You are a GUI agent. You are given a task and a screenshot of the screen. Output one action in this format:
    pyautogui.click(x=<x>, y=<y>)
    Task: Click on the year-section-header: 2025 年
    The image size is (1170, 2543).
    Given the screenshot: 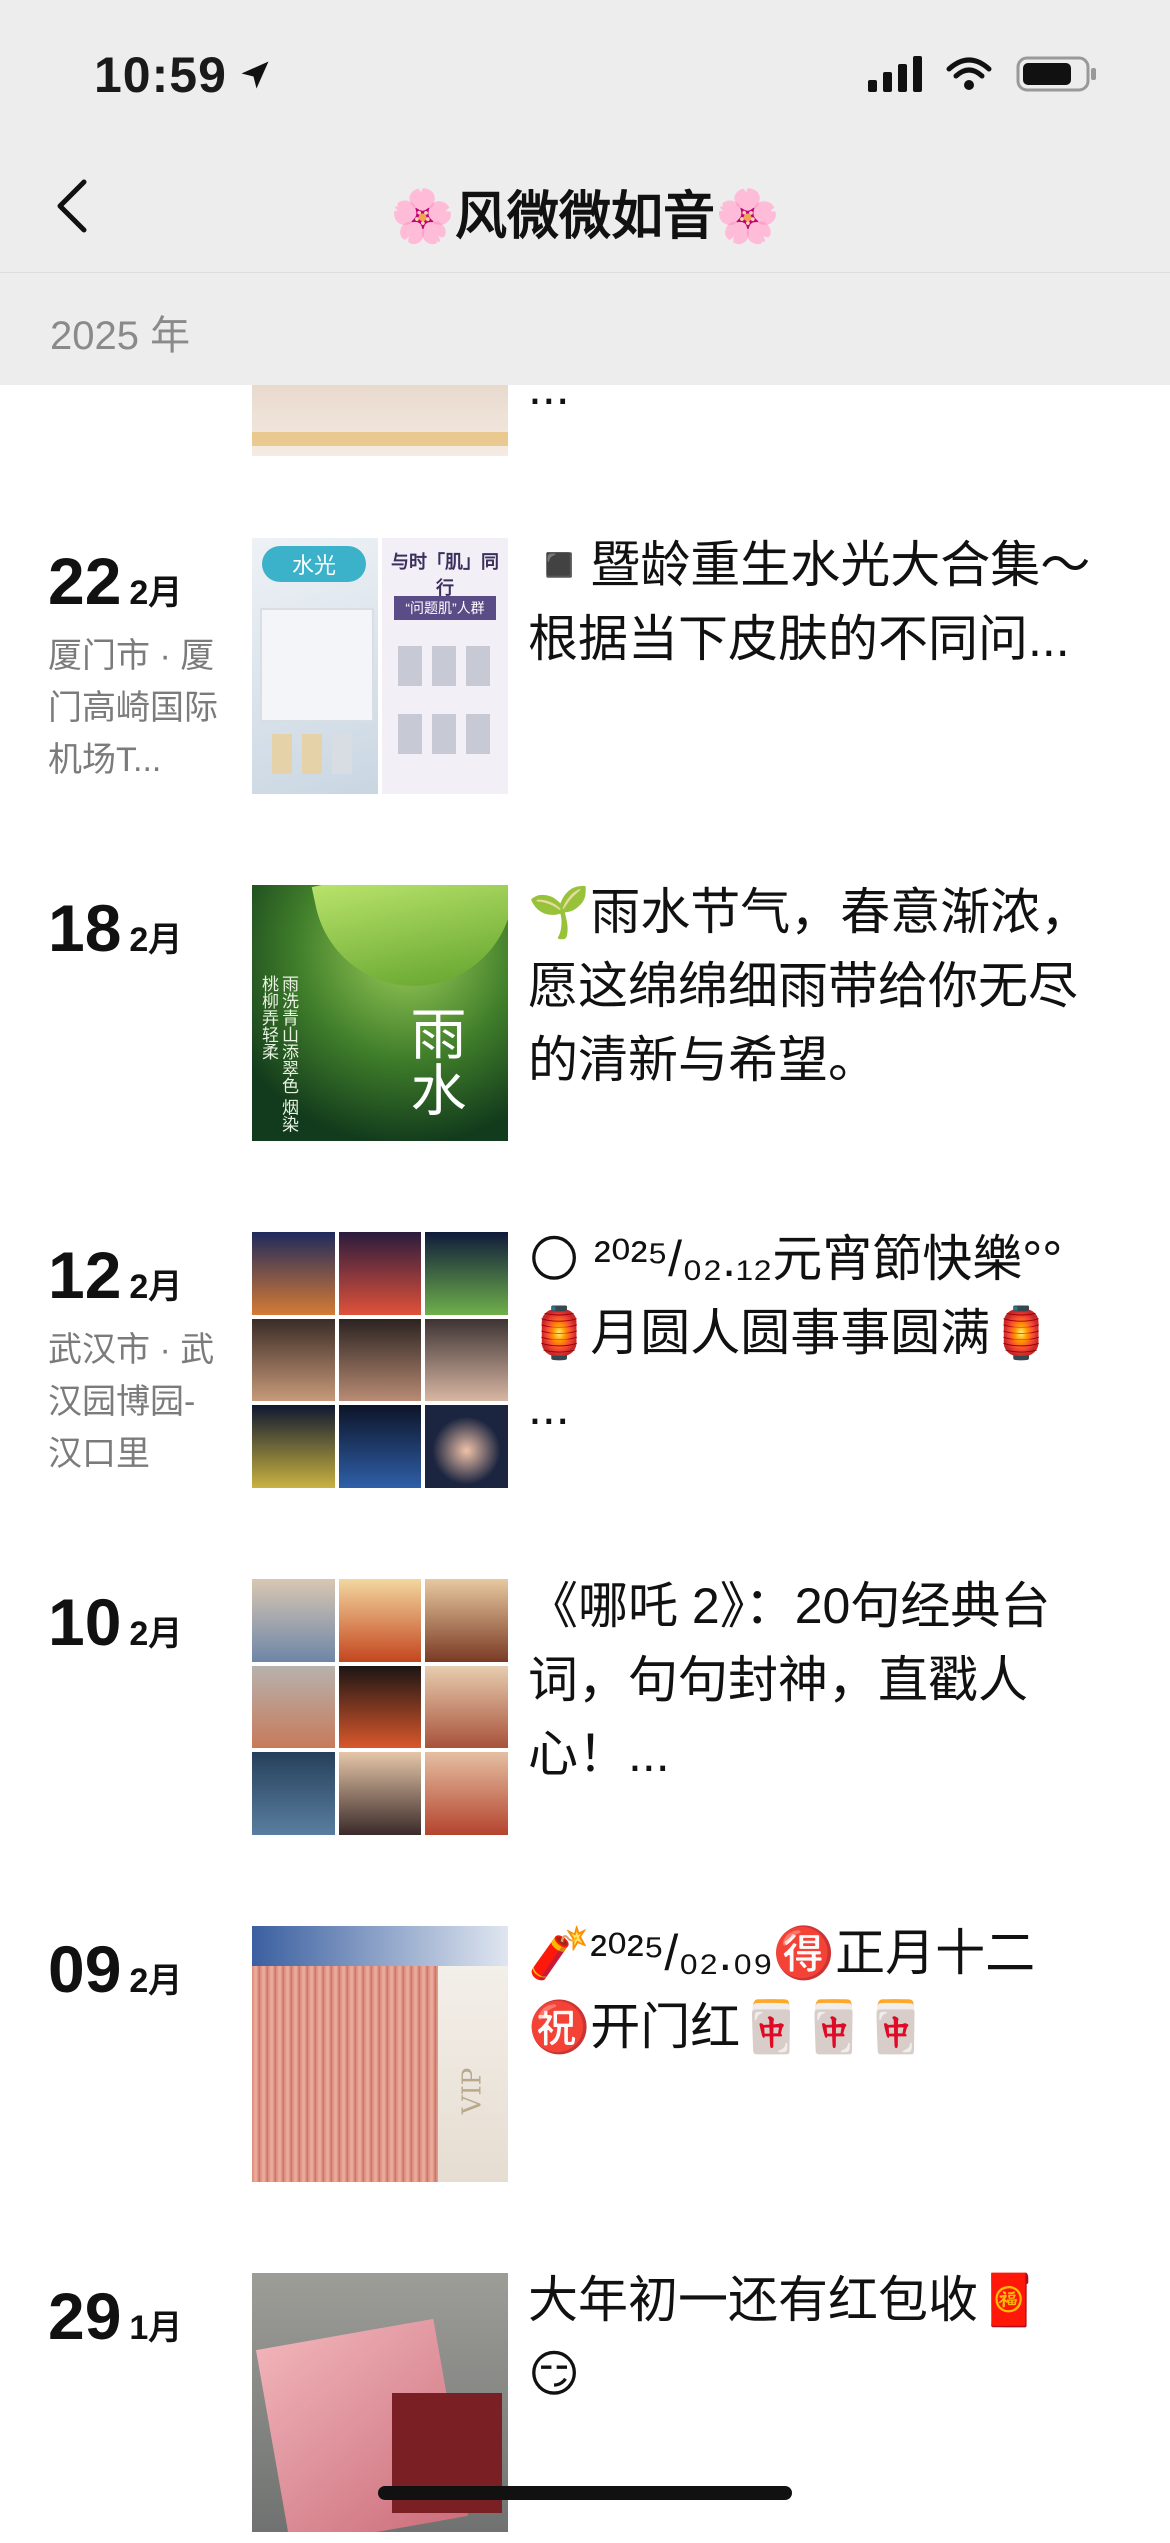 What is the action you would take?
    pyautogui.click(x=585, y=328)
    